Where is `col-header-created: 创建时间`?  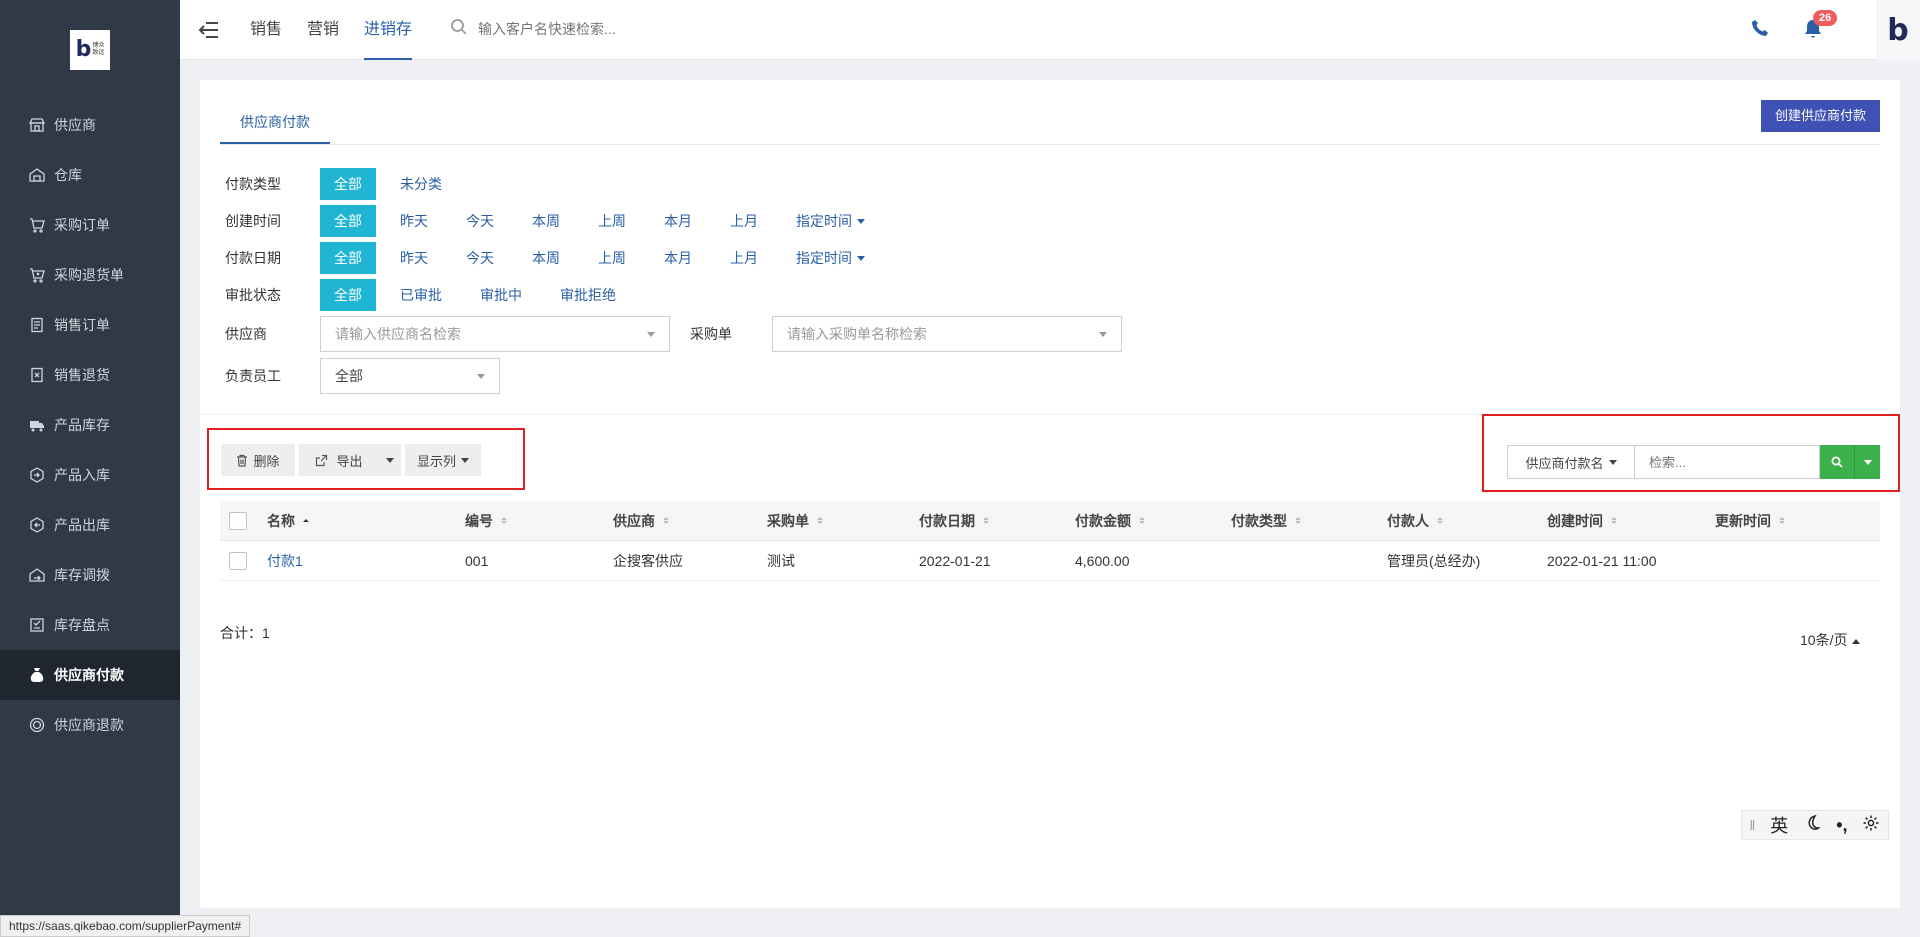 col-header-created: 创建时间 is located at coordinates (1631, 521).